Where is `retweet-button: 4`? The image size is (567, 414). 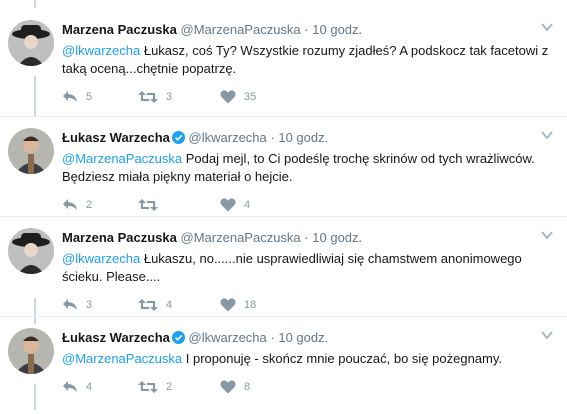 retweet-button: 4 is located at coordinates (155, 305).